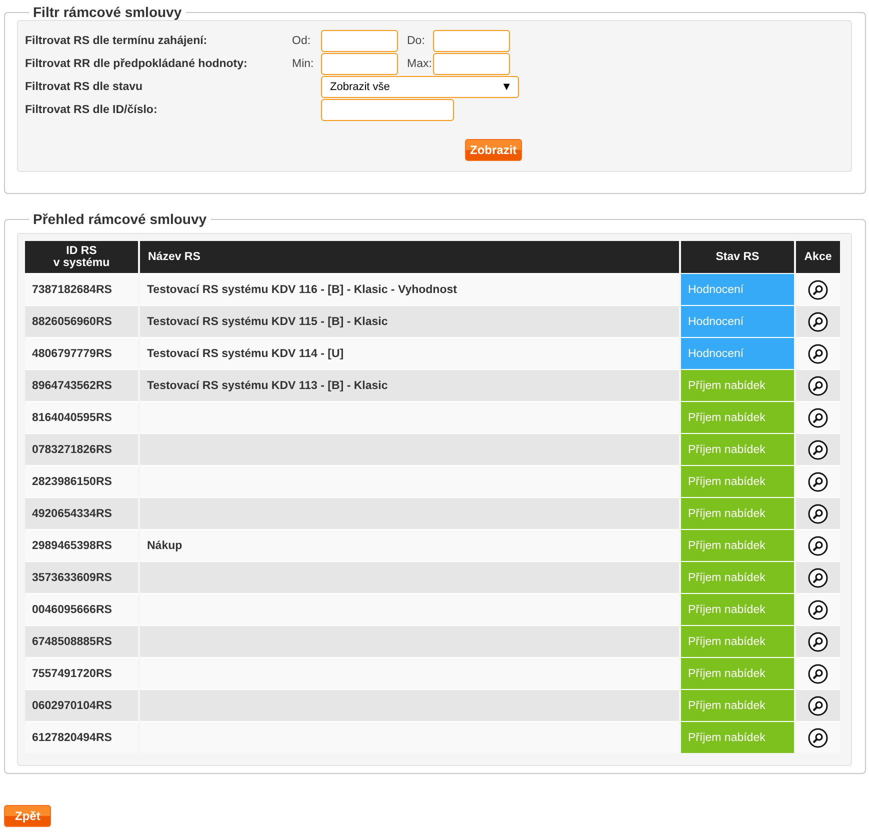 The height and width of the screenshot is (837, 869). Describe the element at coordinates (81, 385) in the screenshot. I see `id-cell: 8964743562RS` at that location.